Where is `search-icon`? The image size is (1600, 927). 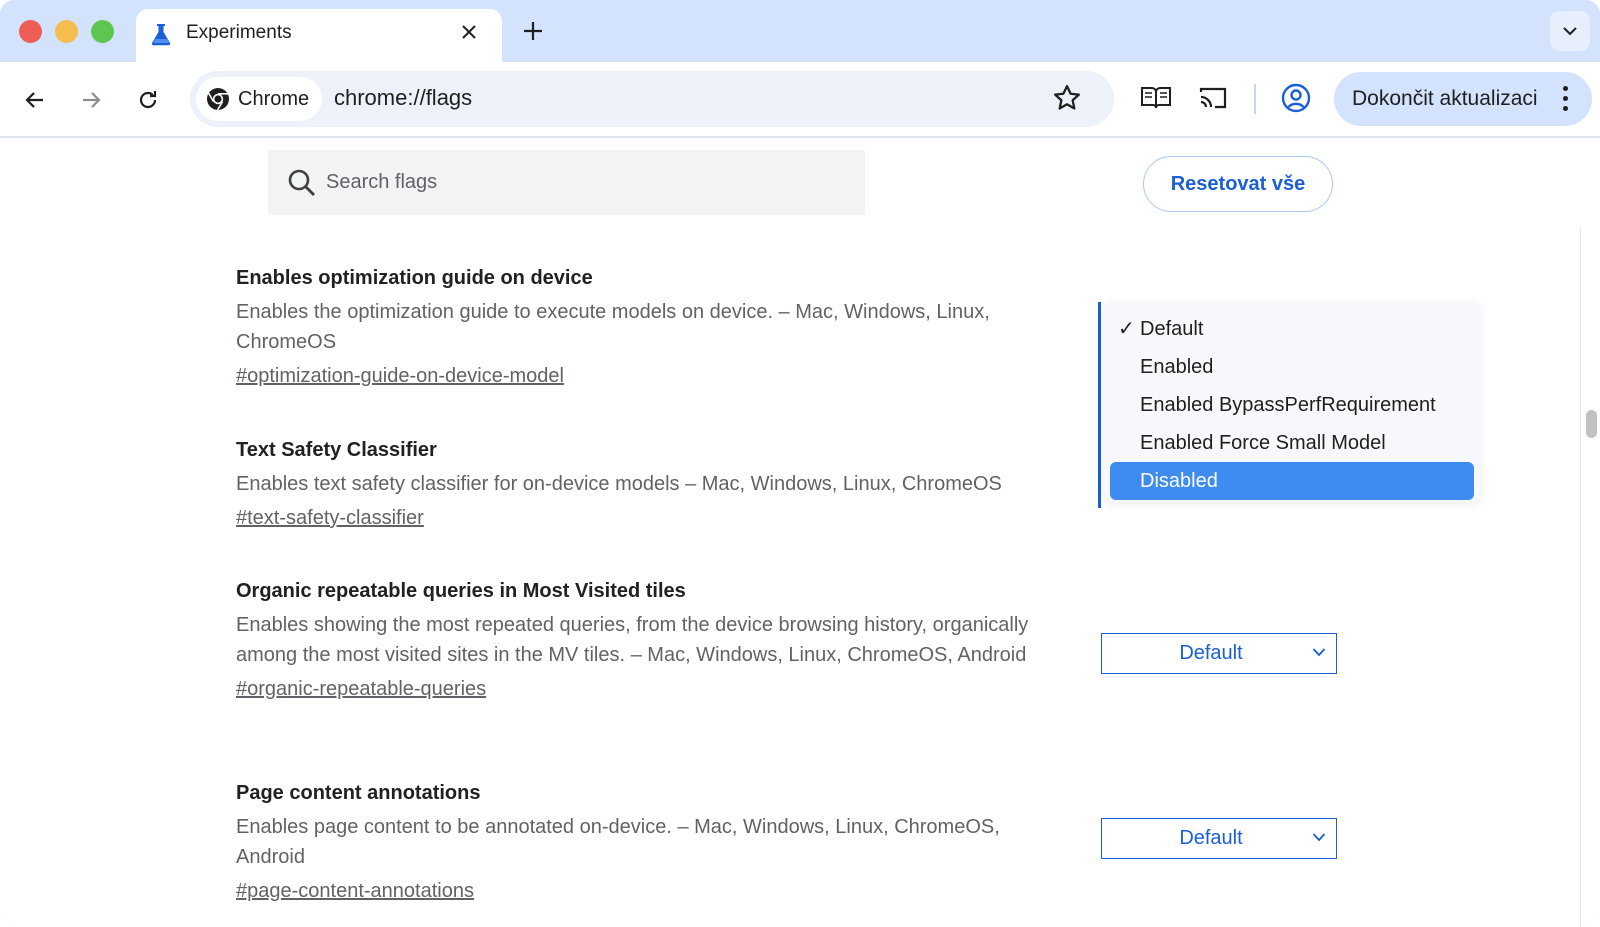
search-icon is located at coordinates (301, 182).